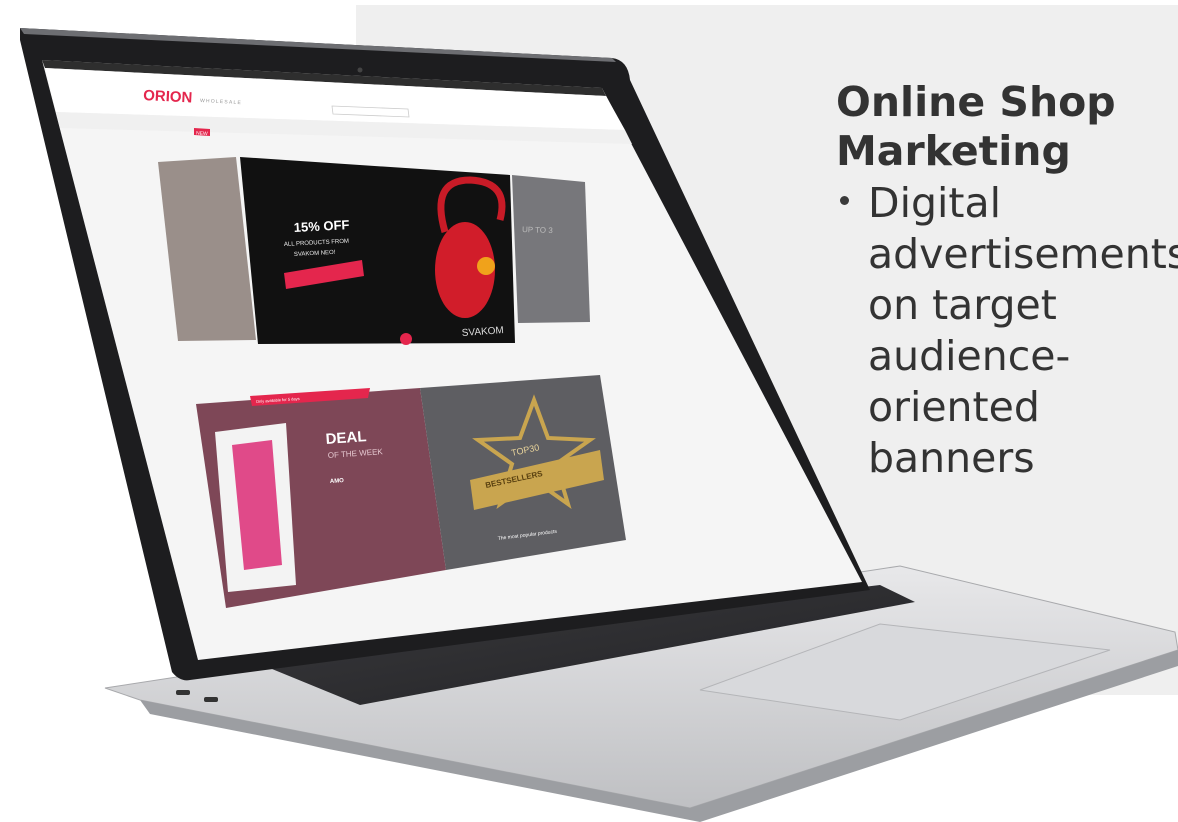 This screenshot has width=1178, height=822. What do you see at coordinates (337, 481) in the screenshot?
I see `deal-product: AMO` at bounding box center [337, 481].